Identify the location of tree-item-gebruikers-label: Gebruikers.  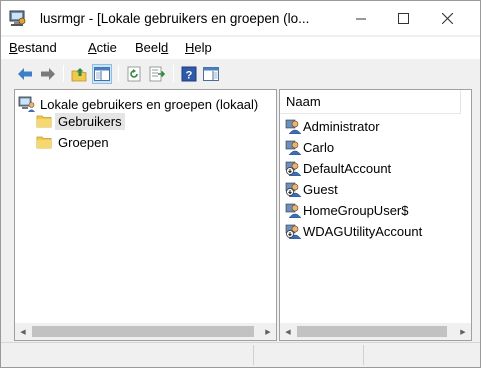
(90, 121).